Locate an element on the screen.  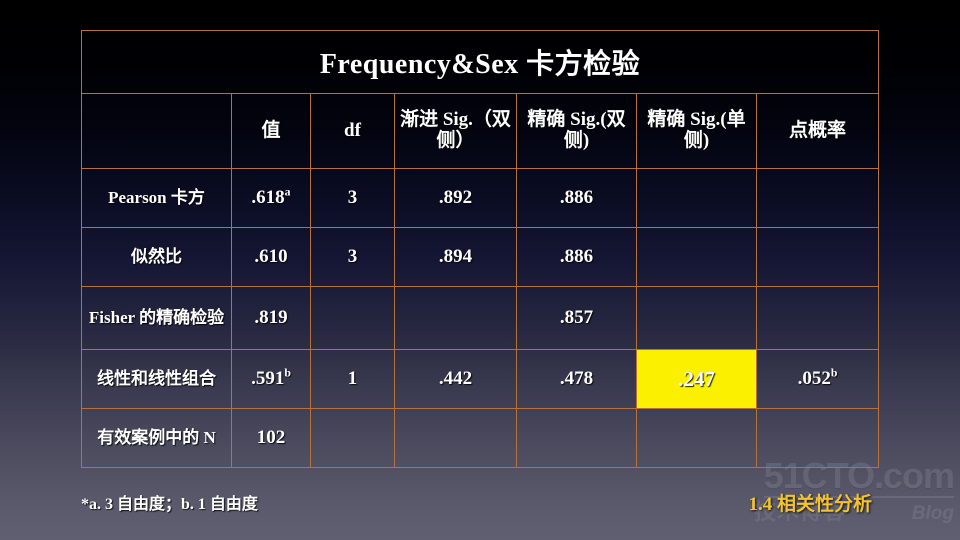
data-cell: .618a is located at coordinates (271, 198).